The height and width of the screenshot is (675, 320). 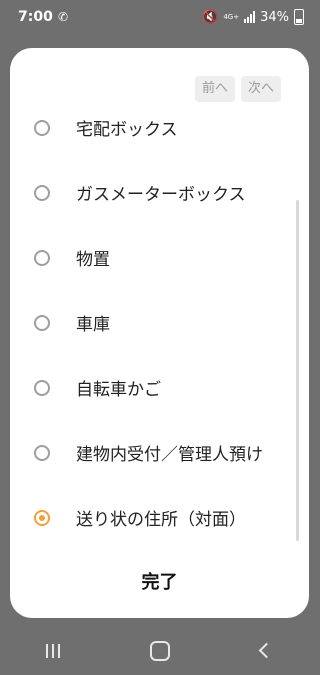 What do you see at coordinates (169, 455) in the screenshot?
I see `option-label: 建物内受付／管理人預け` at bounding box center [169, 455].